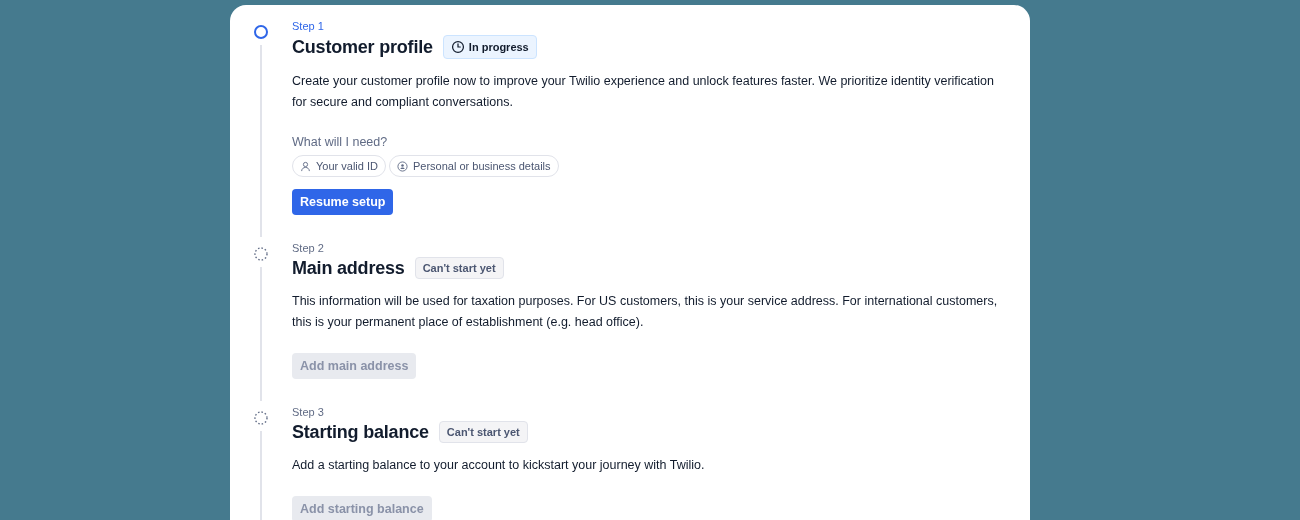 This screenshot has height=520, width=1300. What do you see at coordinates (308, 26) in the screenshot?
I see `step-label: Step 1` at bounding box center [308, 26].